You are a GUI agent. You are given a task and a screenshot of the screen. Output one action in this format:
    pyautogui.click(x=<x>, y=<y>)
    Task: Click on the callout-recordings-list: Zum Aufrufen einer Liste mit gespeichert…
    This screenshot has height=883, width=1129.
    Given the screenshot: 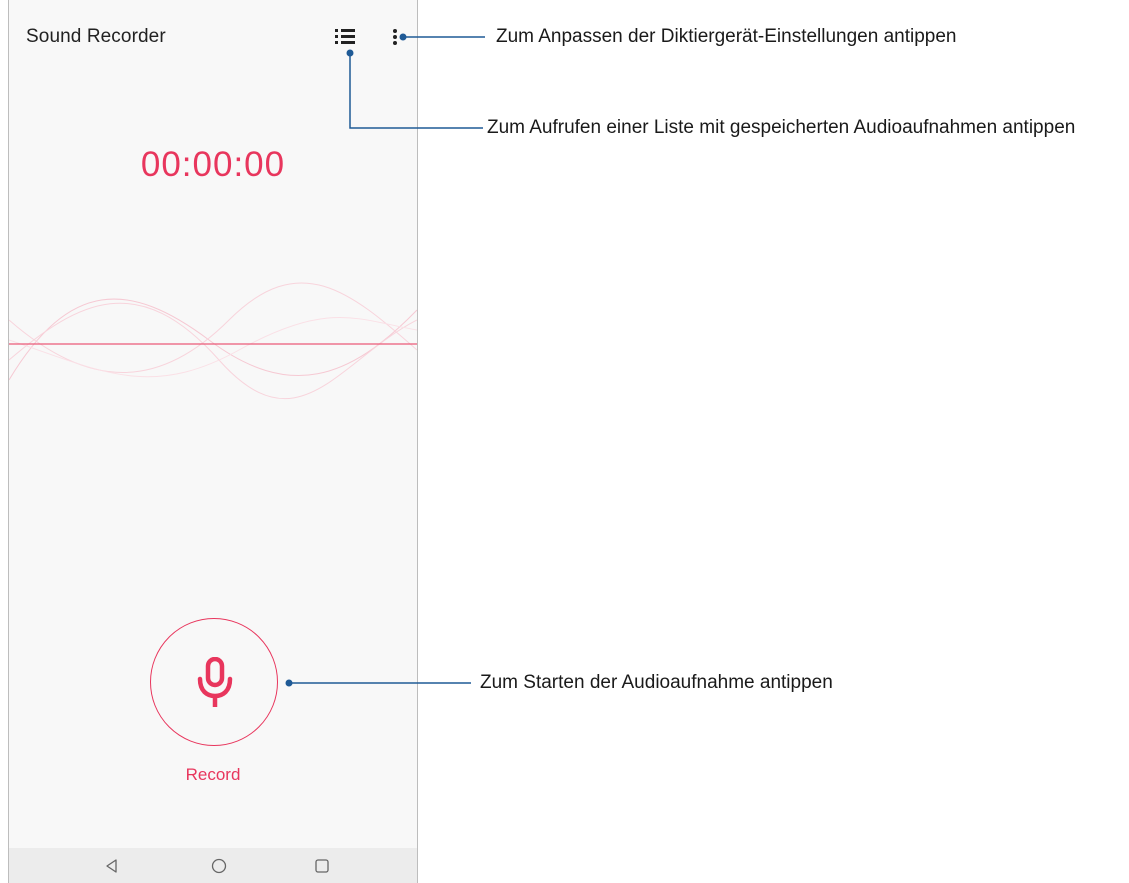 What is the action you would take?
    pyautogui.click(x=781, y=127)
    